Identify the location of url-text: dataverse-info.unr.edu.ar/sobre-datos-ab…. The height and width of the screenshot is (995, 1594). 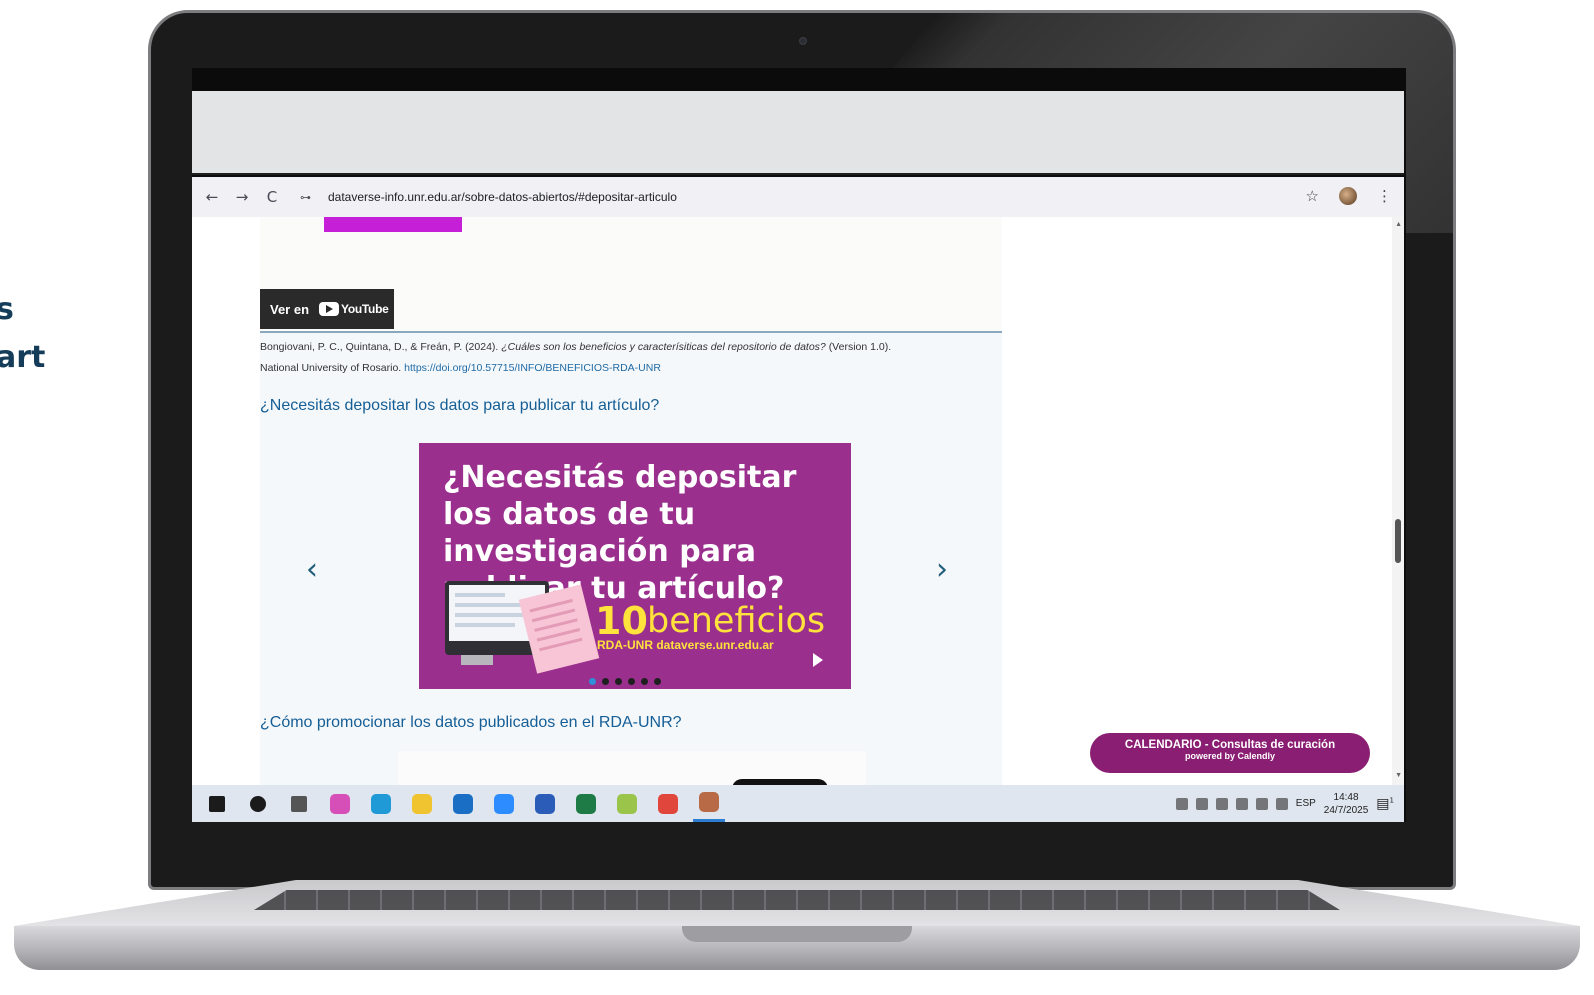
(502, 197).